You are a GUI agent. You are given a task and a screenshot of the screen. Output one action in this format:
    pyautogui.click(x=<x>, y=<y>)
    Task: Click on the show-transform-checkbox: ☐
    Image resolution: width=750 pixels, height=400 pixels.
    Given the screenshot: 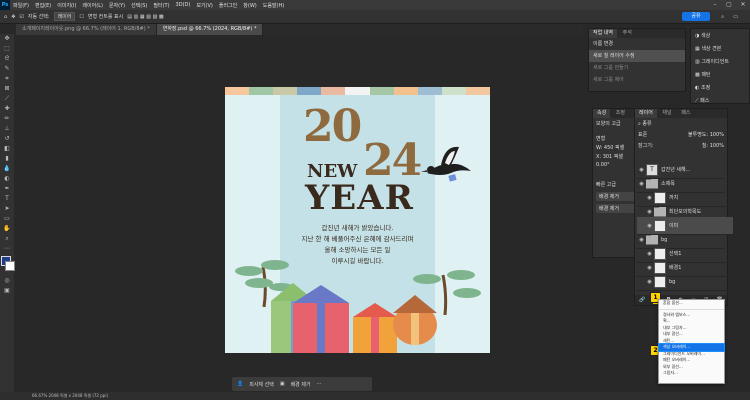 What is the action you would take?
    pyautogui.click(x=81, y=17)
    